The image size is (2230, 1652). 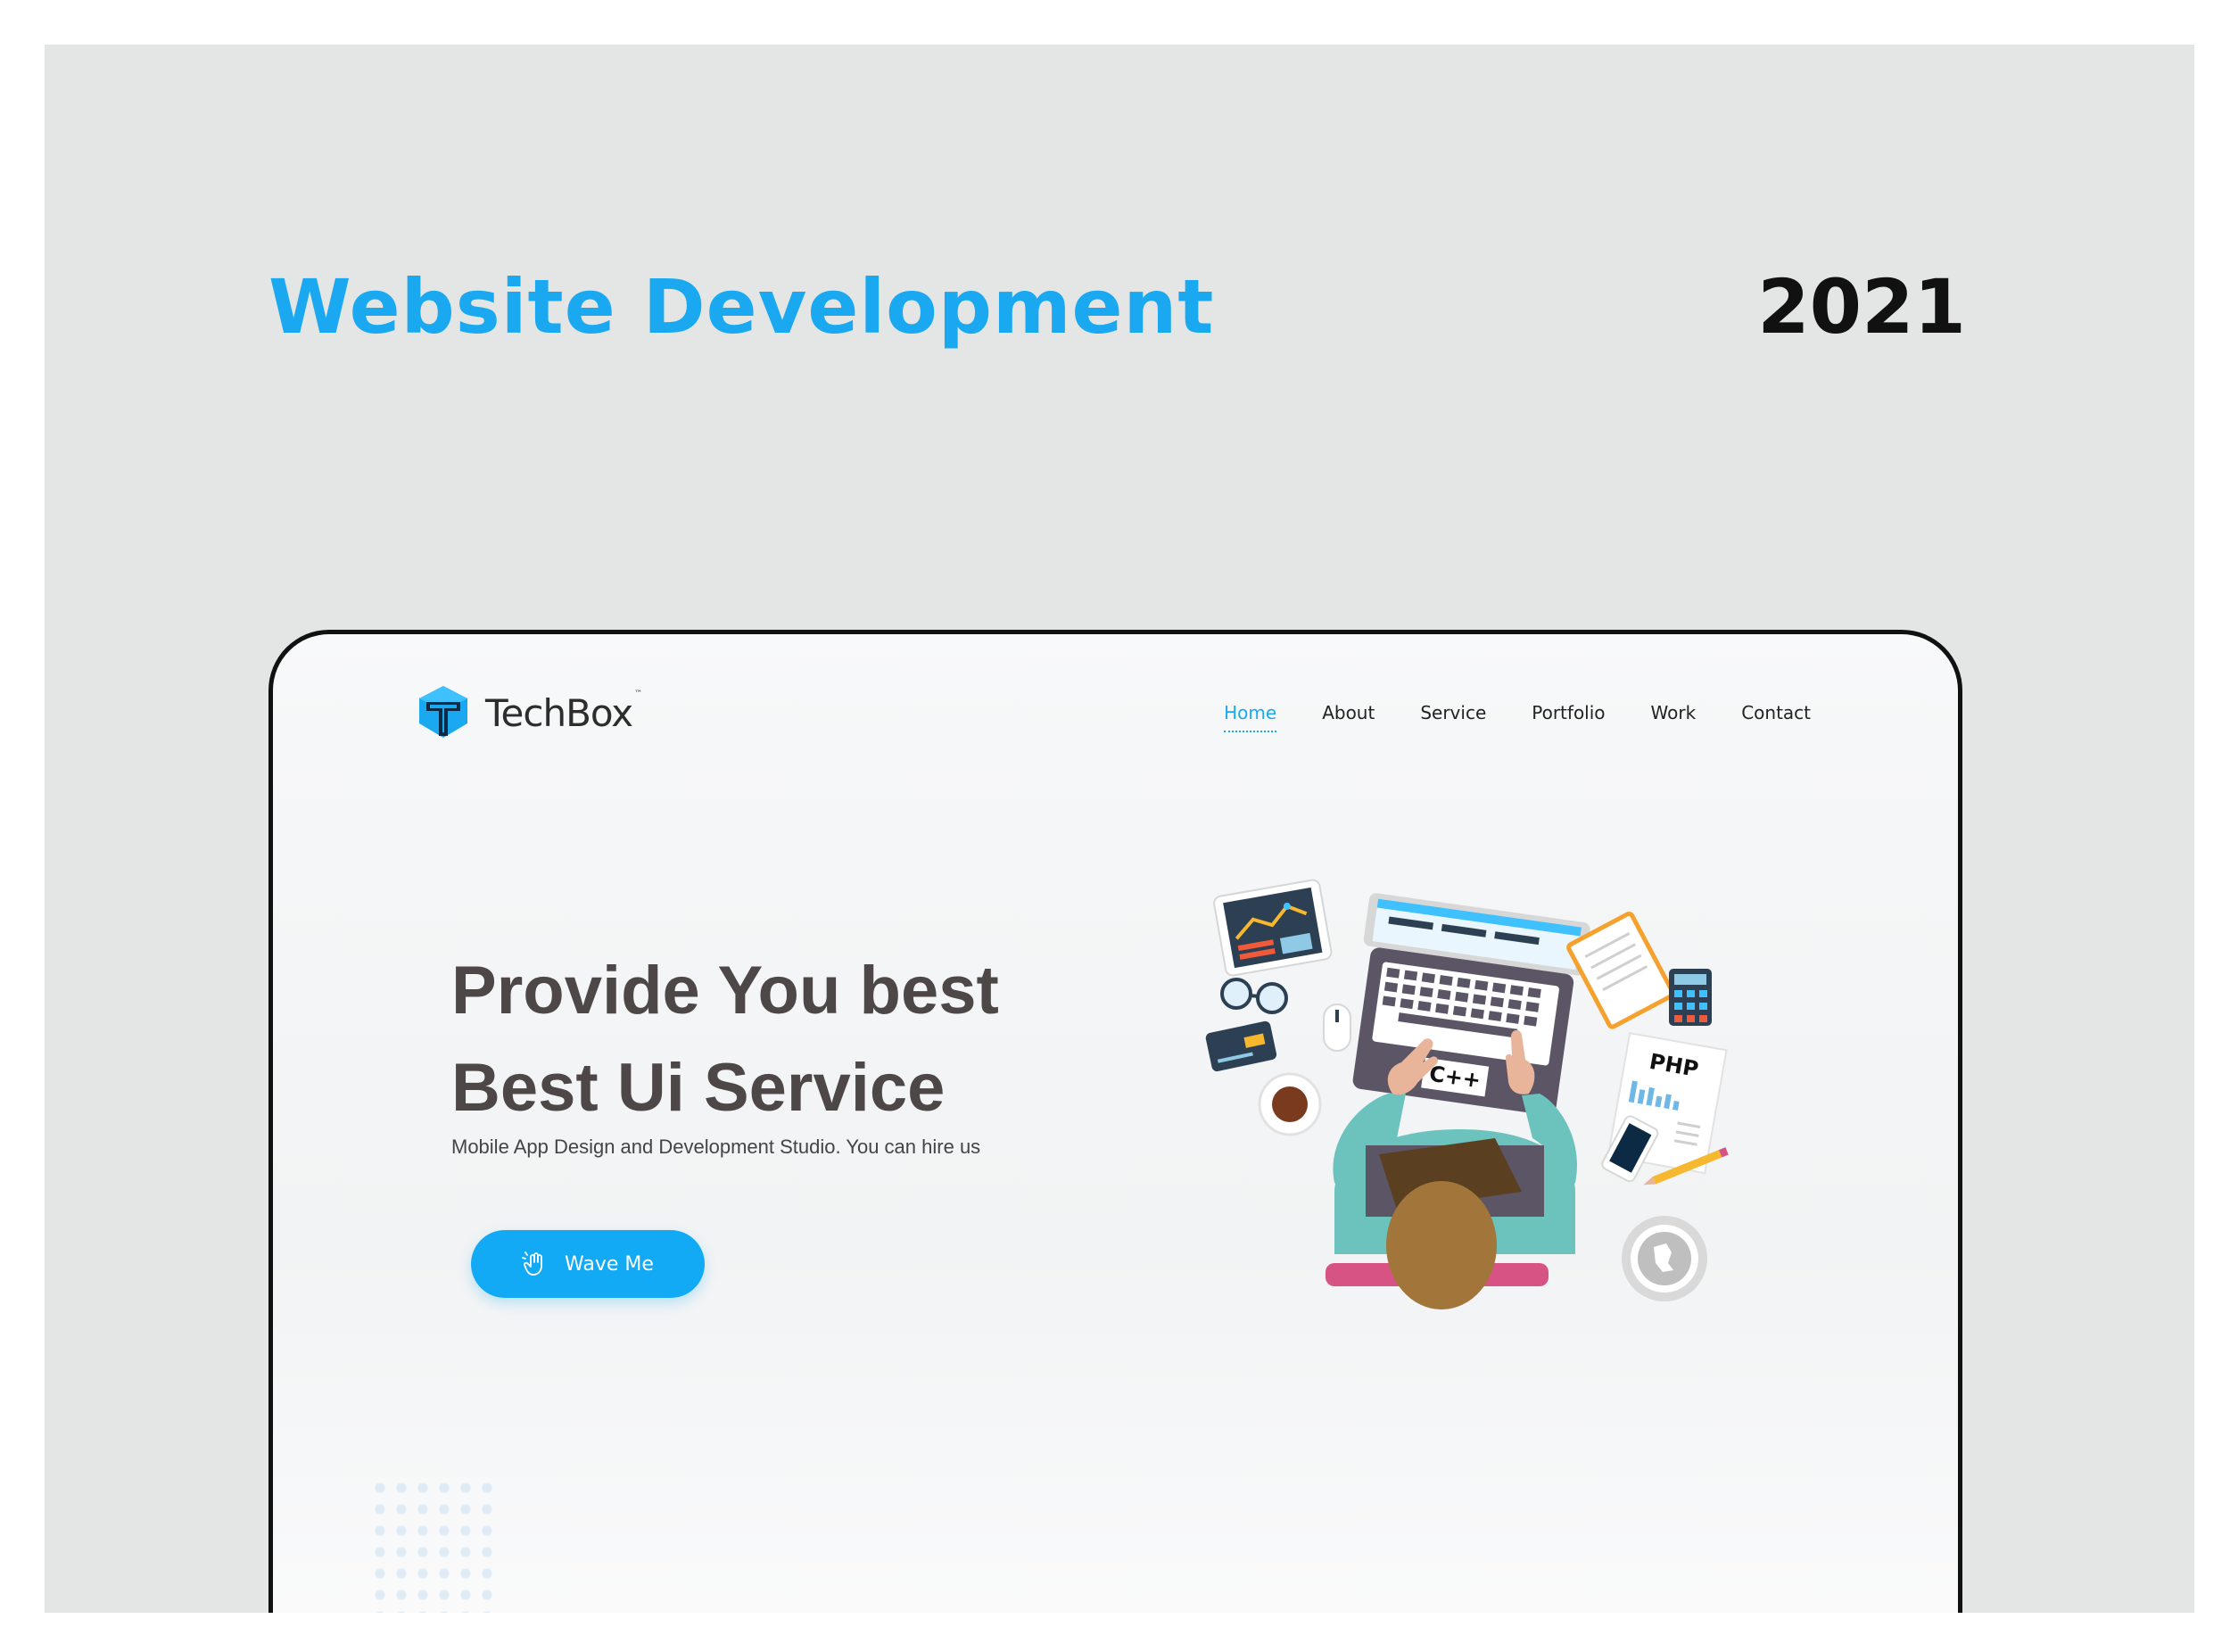 What do you see at coordinates (1337, 1028) in the screenshot?
I see `mouse-graphic` at bounding box center [1337, 1028].